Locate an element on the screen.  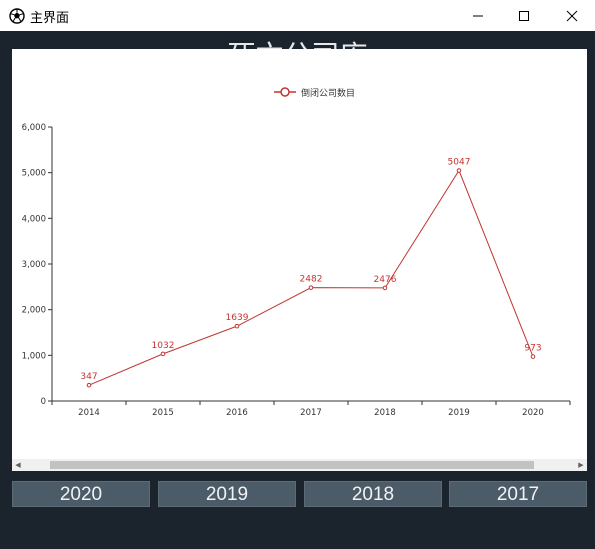
scrollbar-thumb is located at coordinates (292, 465).